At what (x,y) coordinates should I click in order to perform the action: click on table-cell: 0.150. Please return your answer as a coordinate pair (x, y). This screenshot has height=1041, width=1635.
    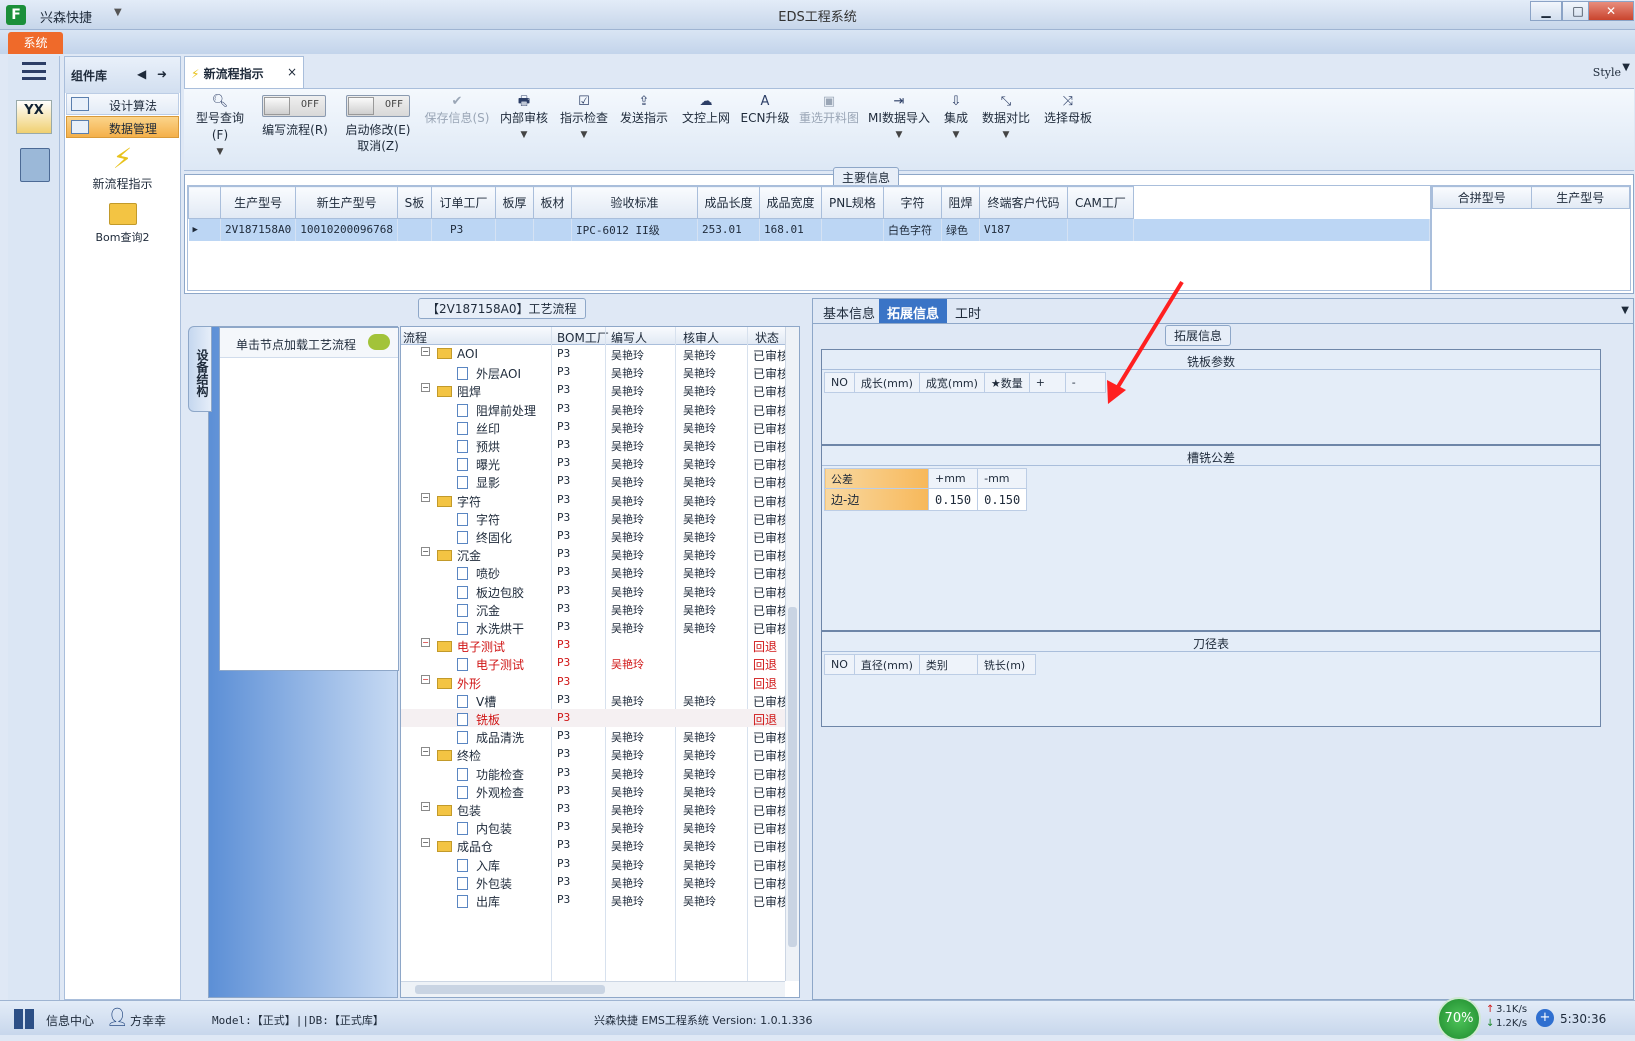
    Looking at the image, I should click on (953, 499).